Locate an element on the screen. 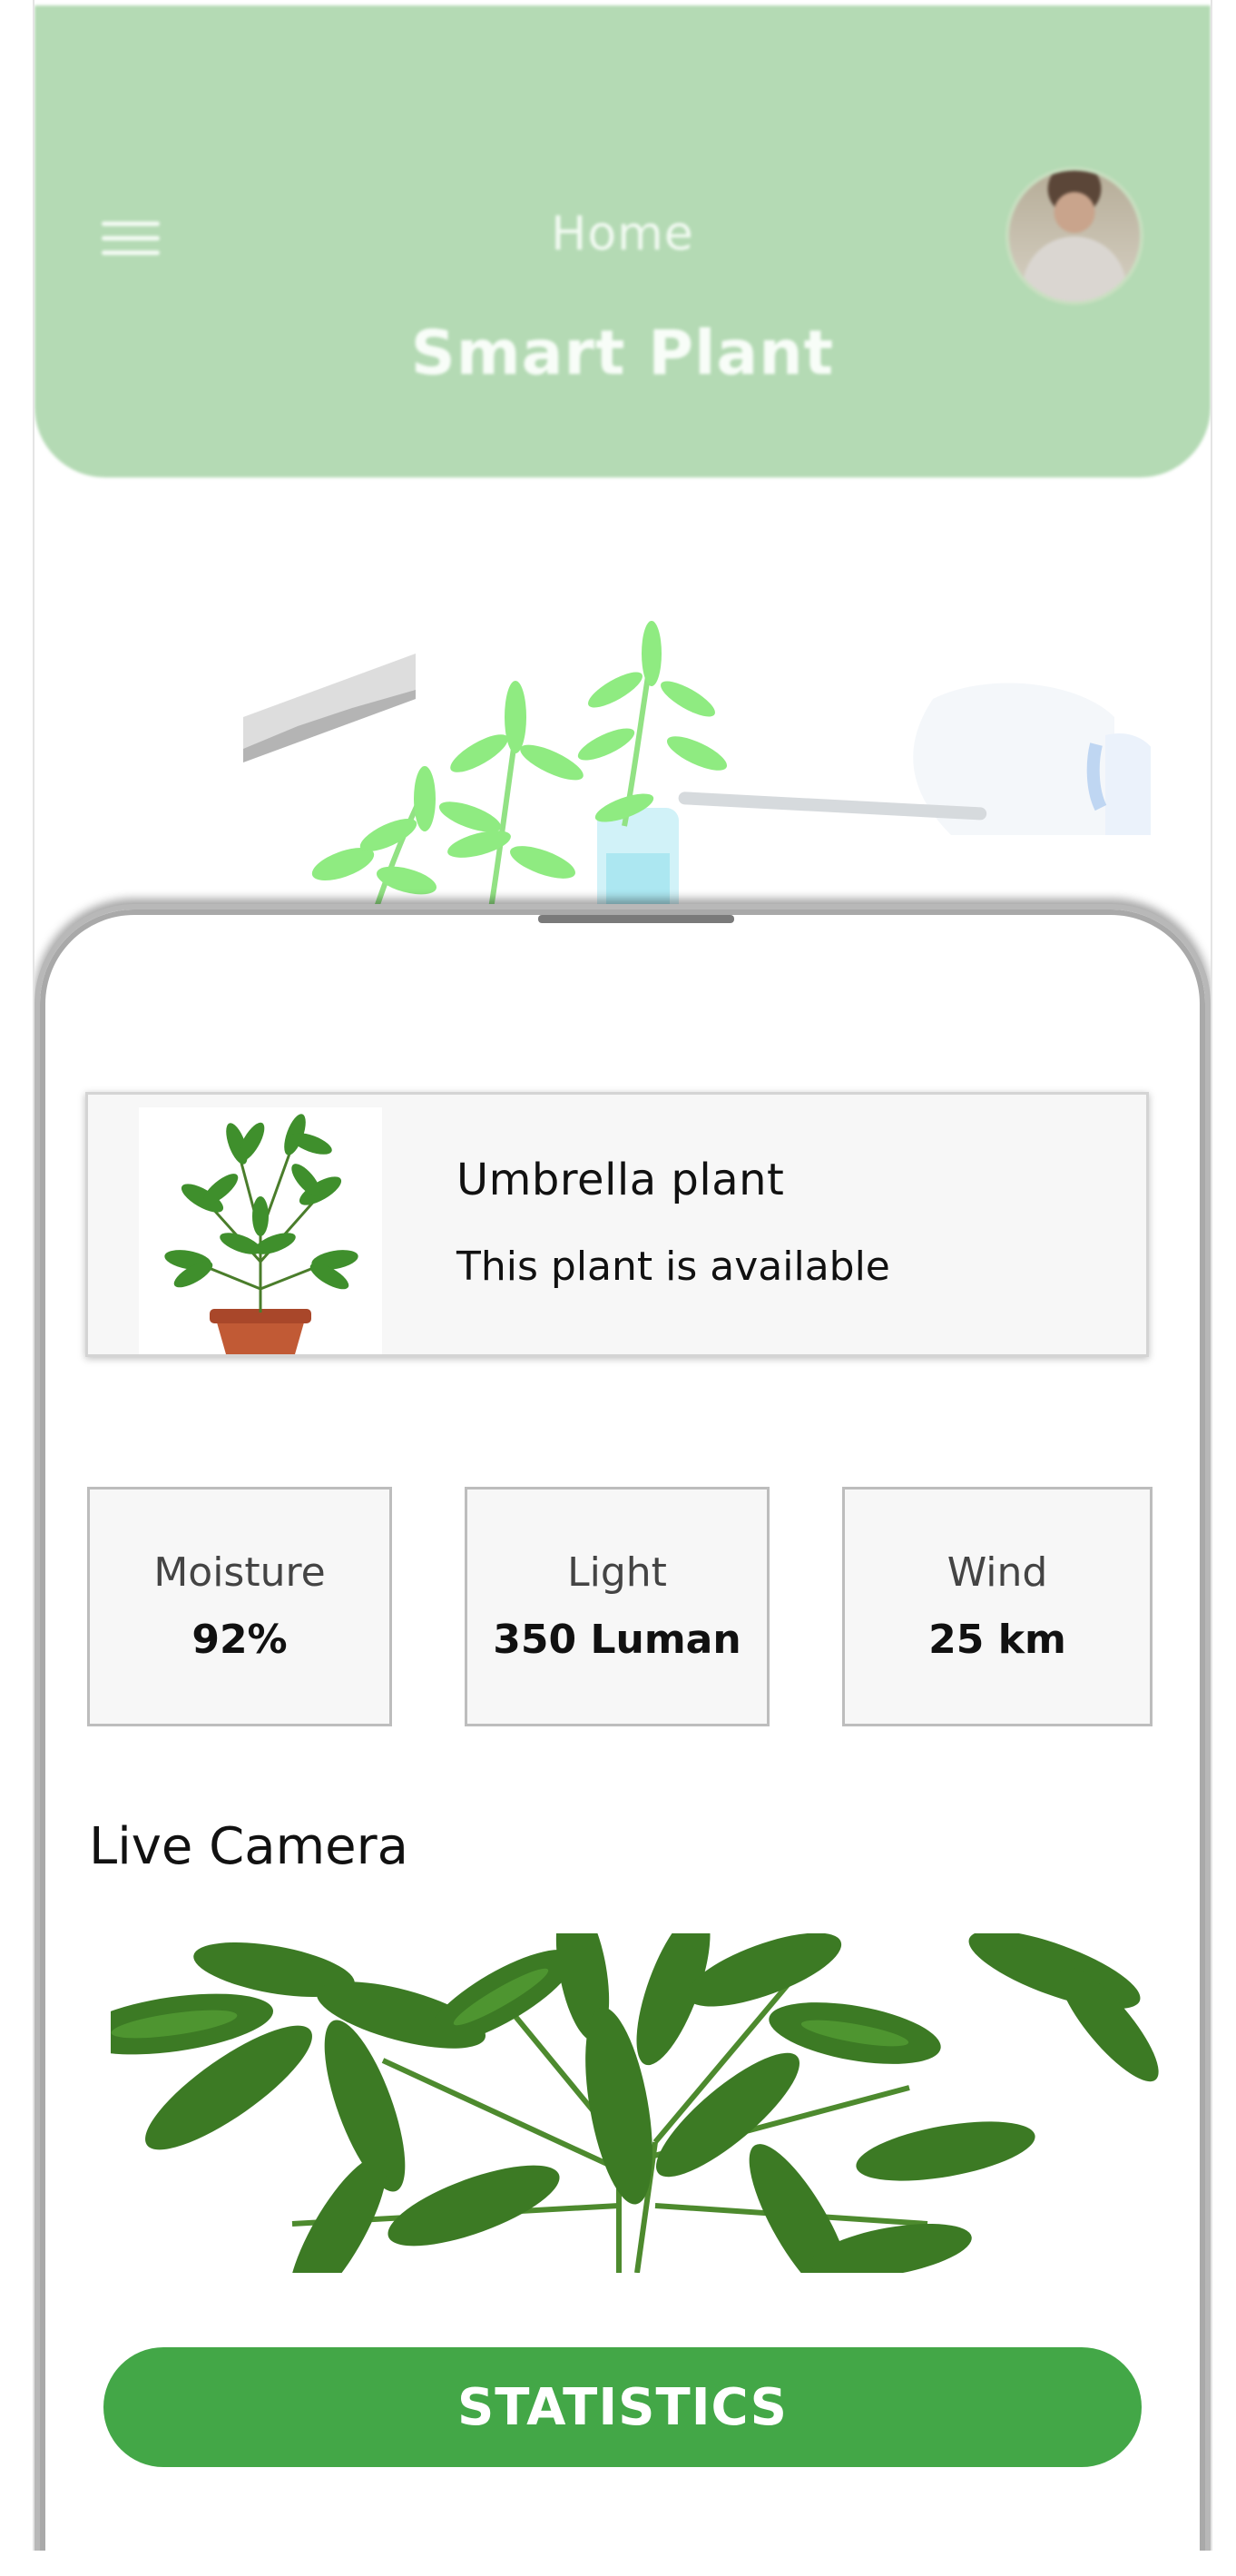  wind-value: 25 km is located at coordinates (997, 1640).